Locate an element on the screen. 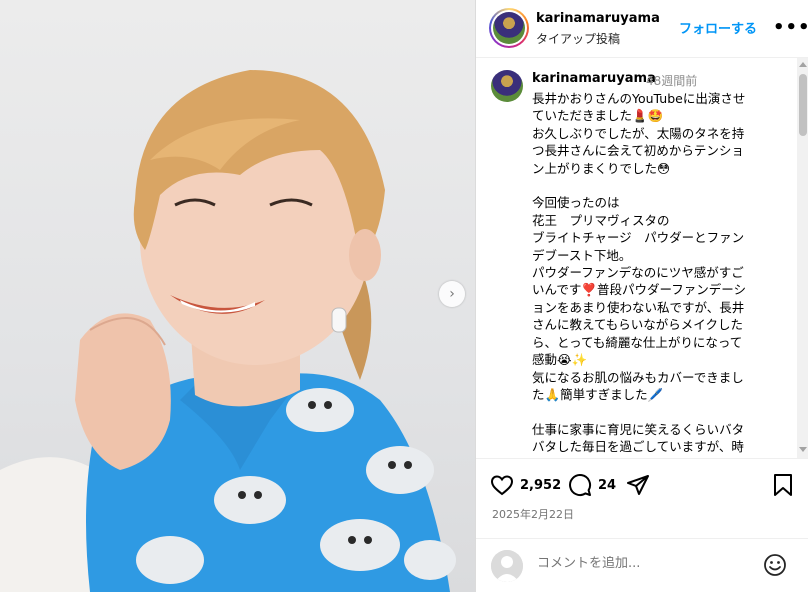 This screenshot has height=592, width=808. scroll-down-arrow-icon is located at coordinates (803, 449).